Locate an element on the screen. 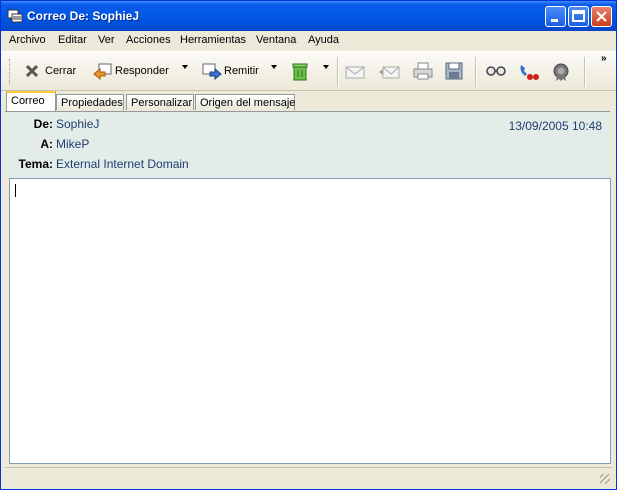 The height and width of the screenshot is (490, 617). text-caret is located at coordinates (15, 190).